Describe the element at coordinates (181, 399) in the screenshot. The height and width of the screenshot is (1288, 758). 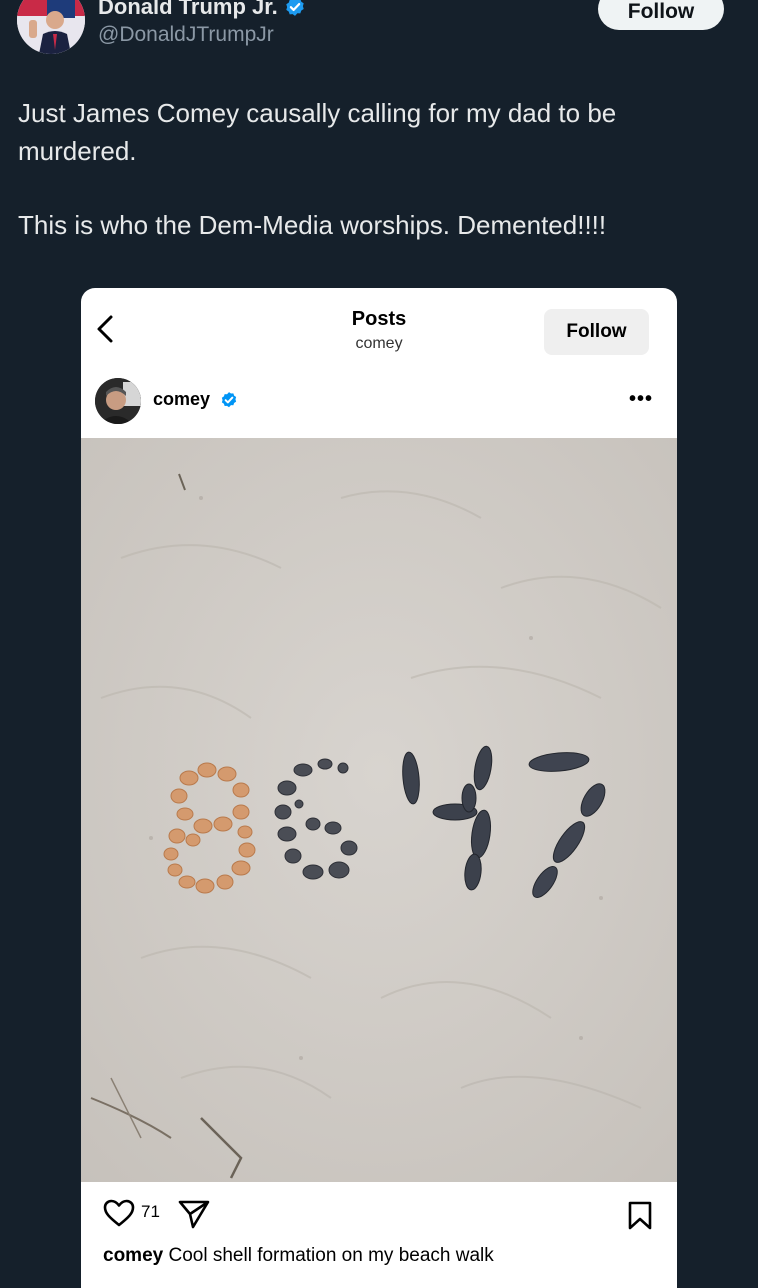
I see `instagram-username: comey` at that location.